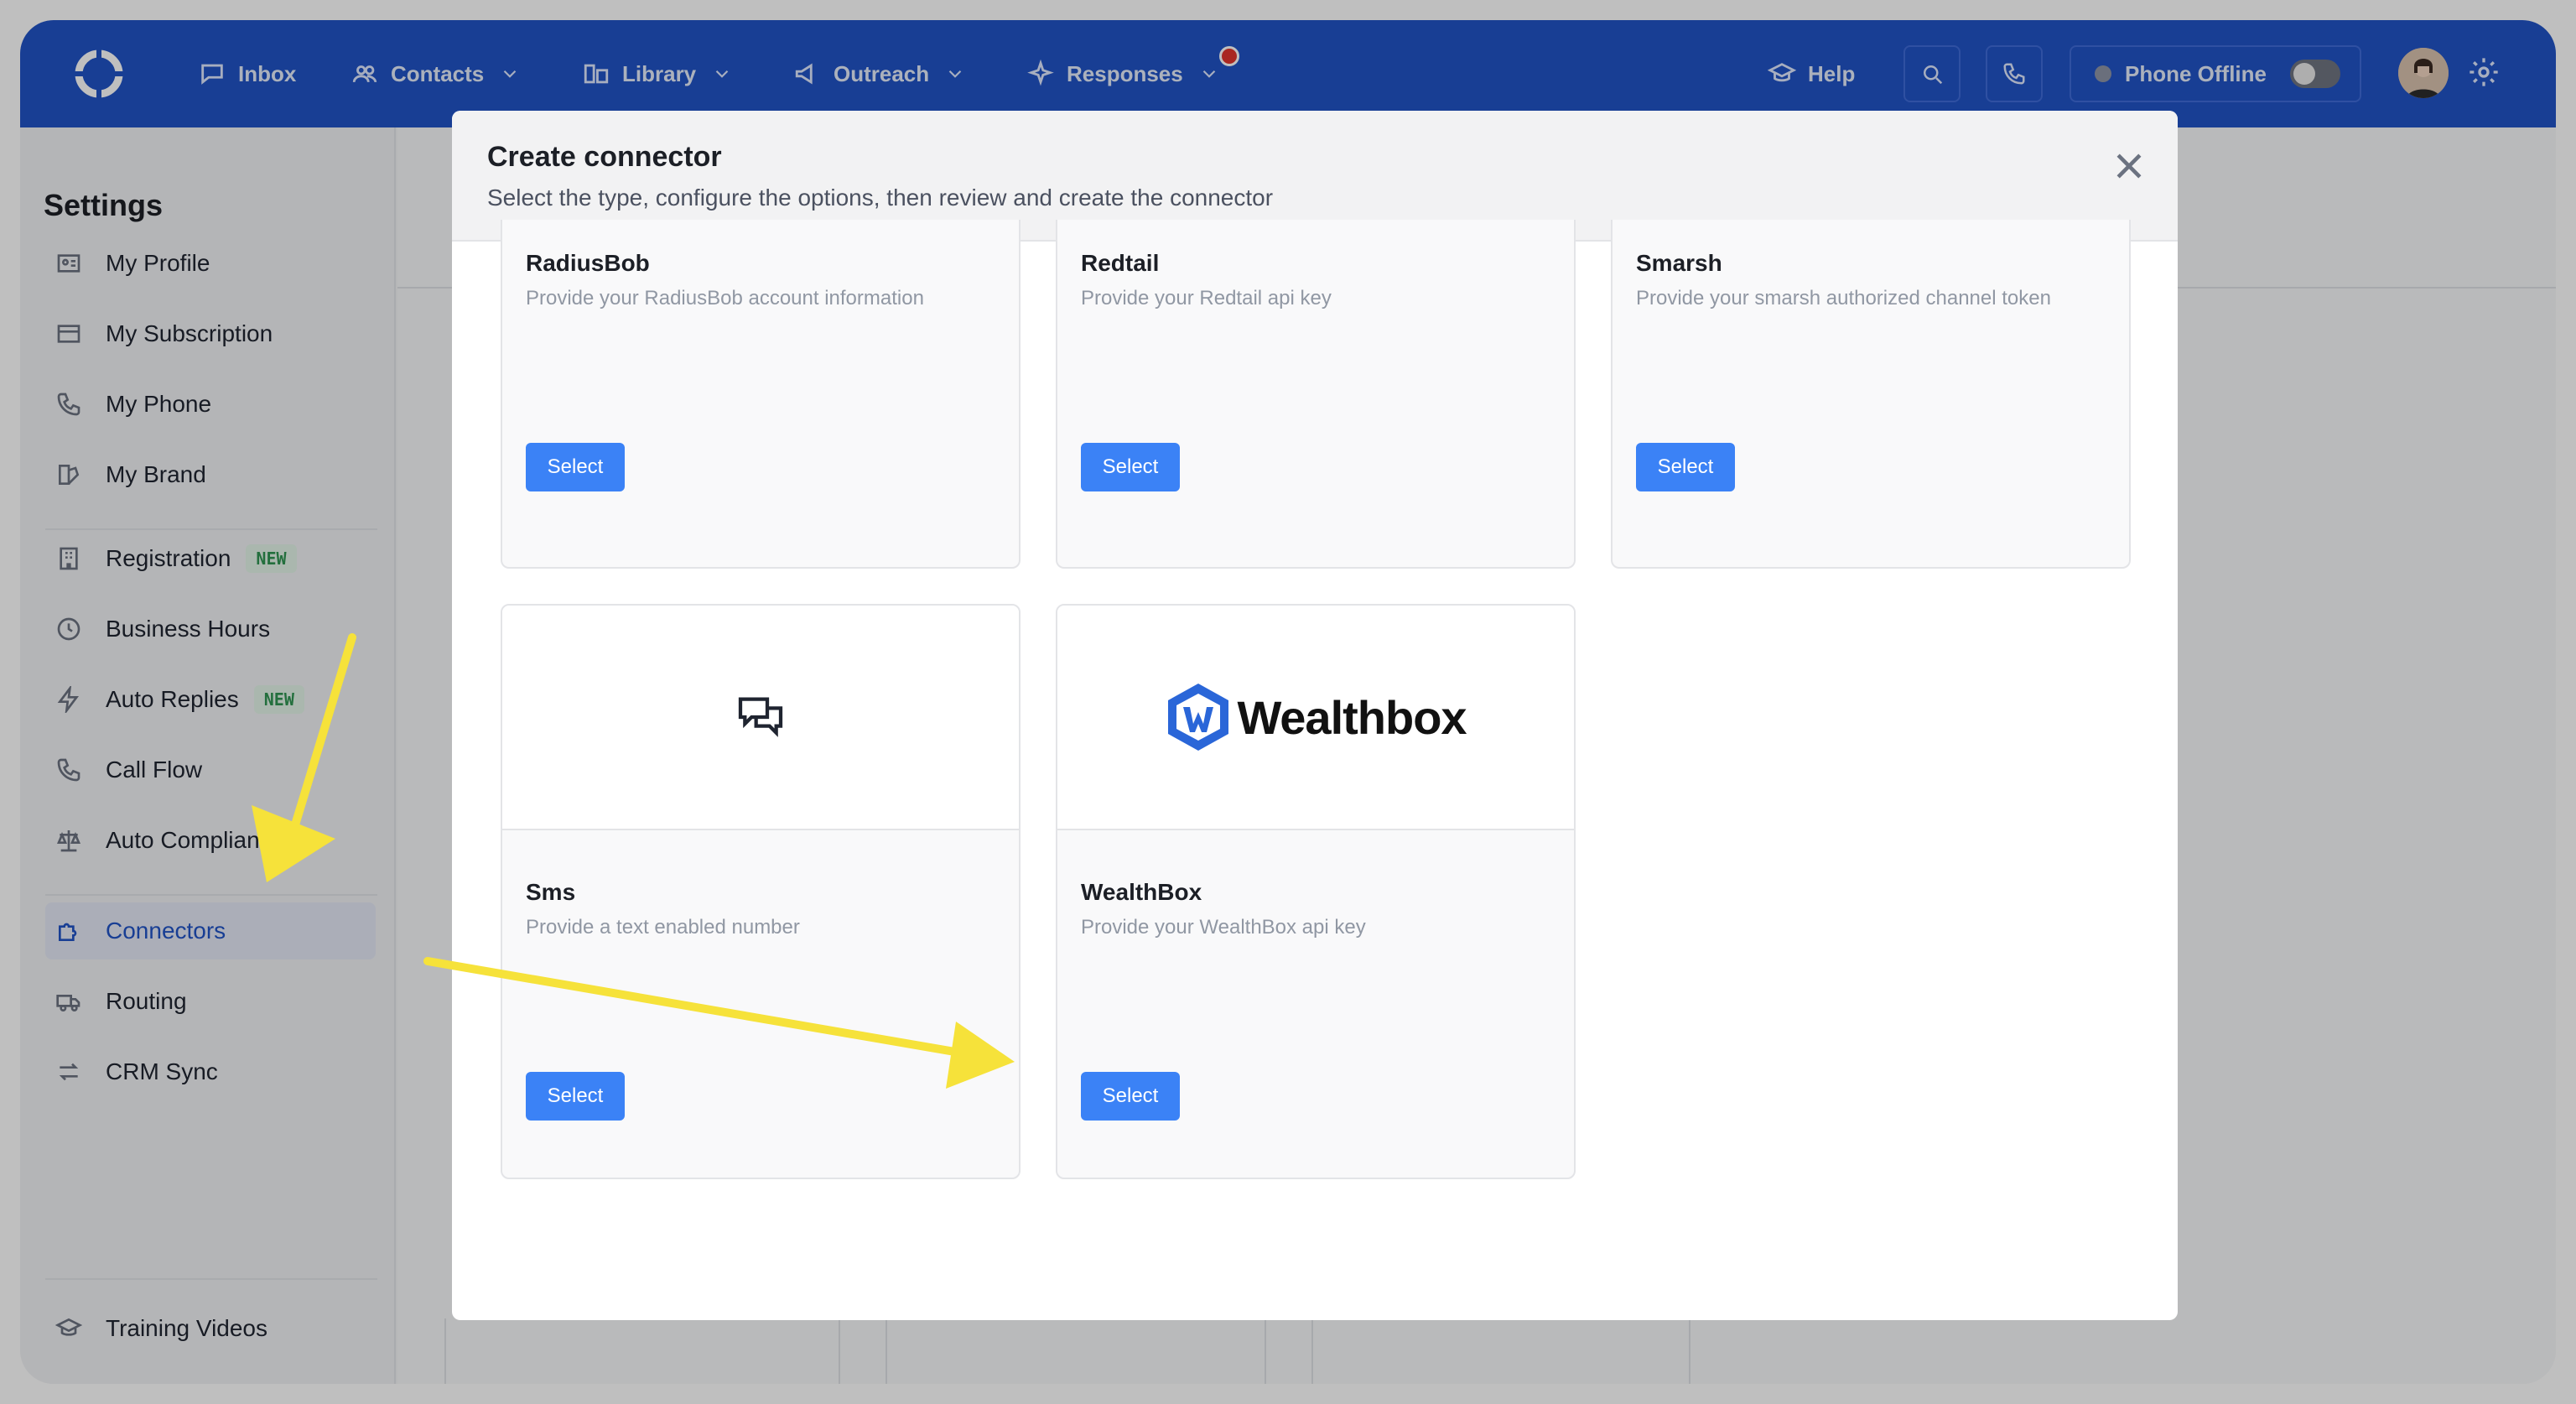 This screenshot has height=1404, width=2576. What do you see at coordinates (1352, 717) in the screenshot?
I see `wealthbox-logo-text: Wealthbox` at bounding box center [1352, 717].